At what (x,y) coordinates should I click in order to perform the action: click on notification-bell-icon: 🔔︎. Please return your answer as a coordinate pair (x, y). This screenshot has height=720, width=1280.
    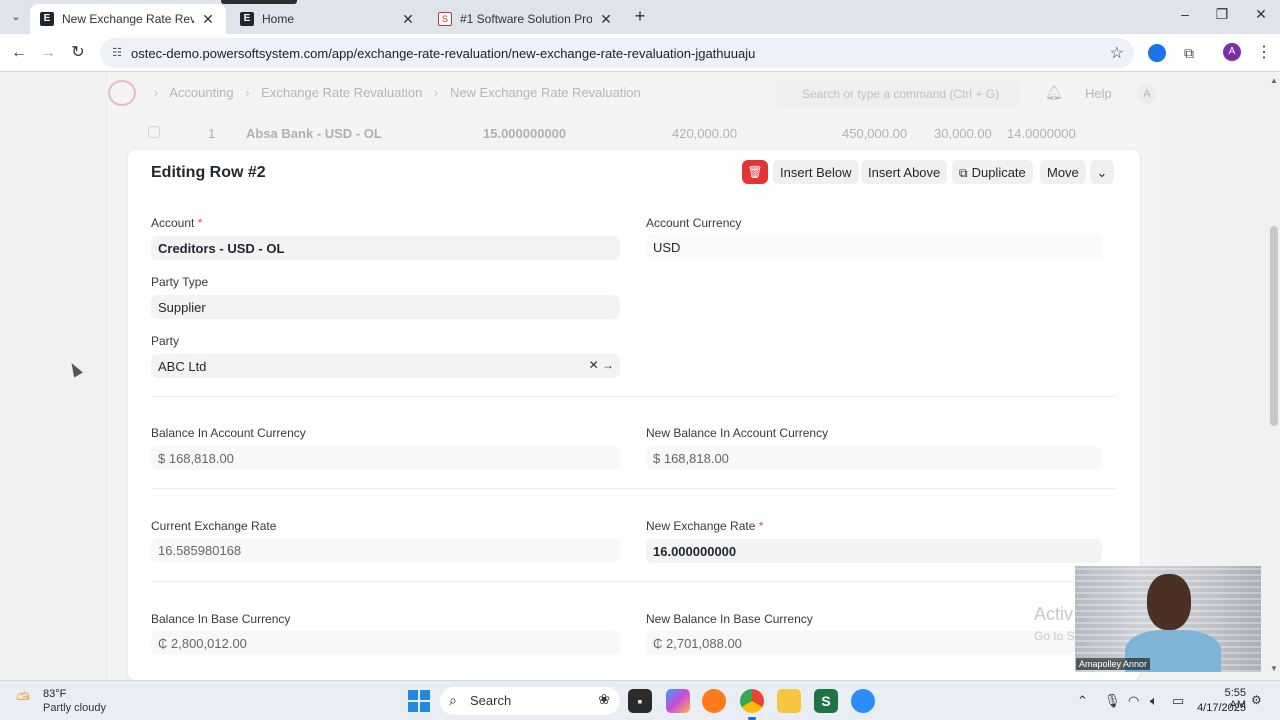
    Looking at the image, I should click on (1054, 92).